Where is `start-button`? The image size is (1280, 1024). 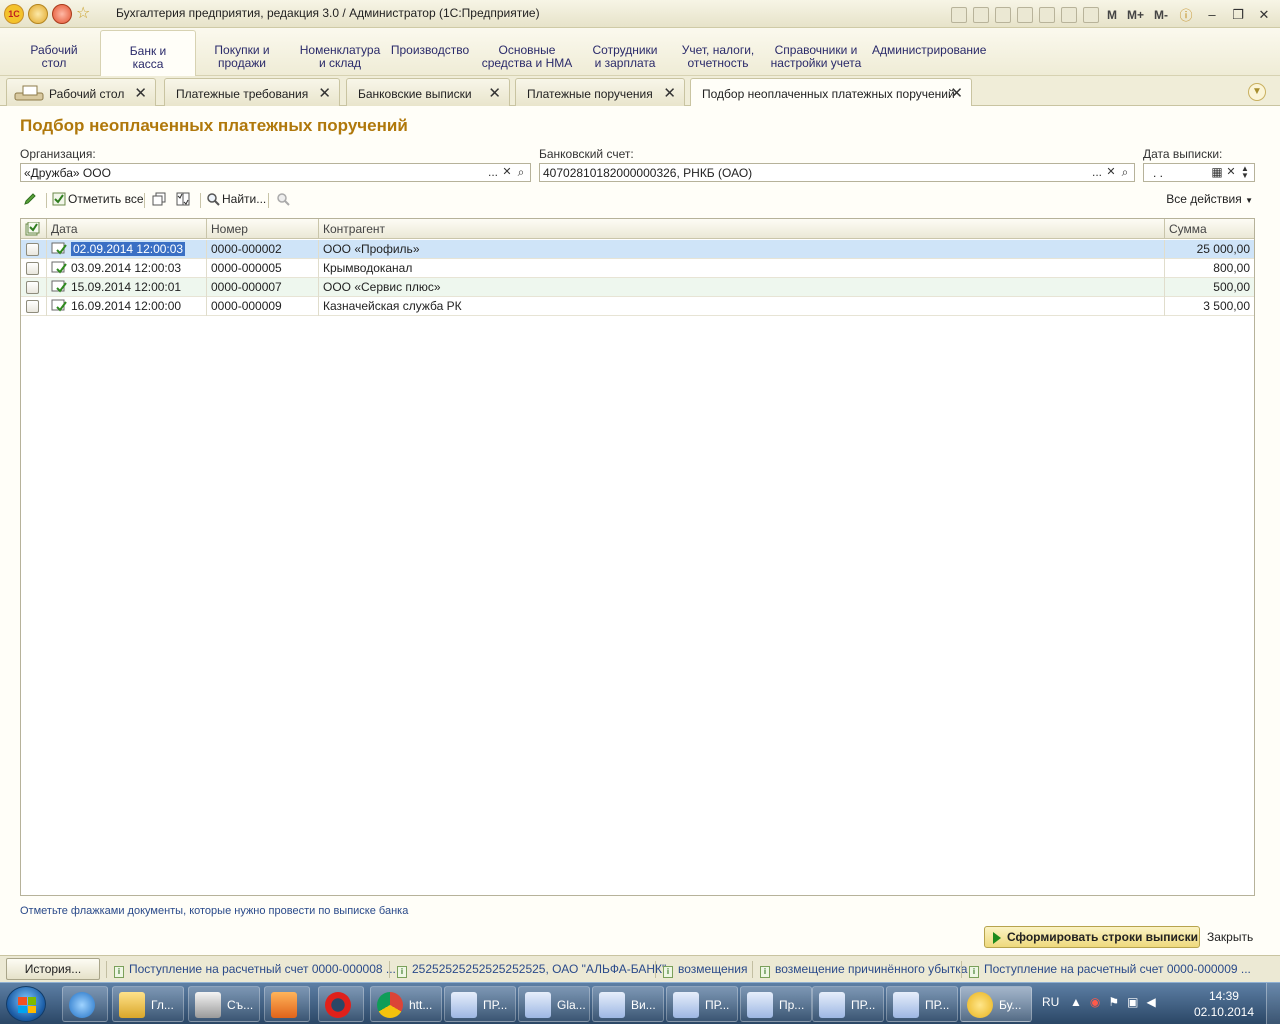
start-button is located at coordinates (26, 1004).